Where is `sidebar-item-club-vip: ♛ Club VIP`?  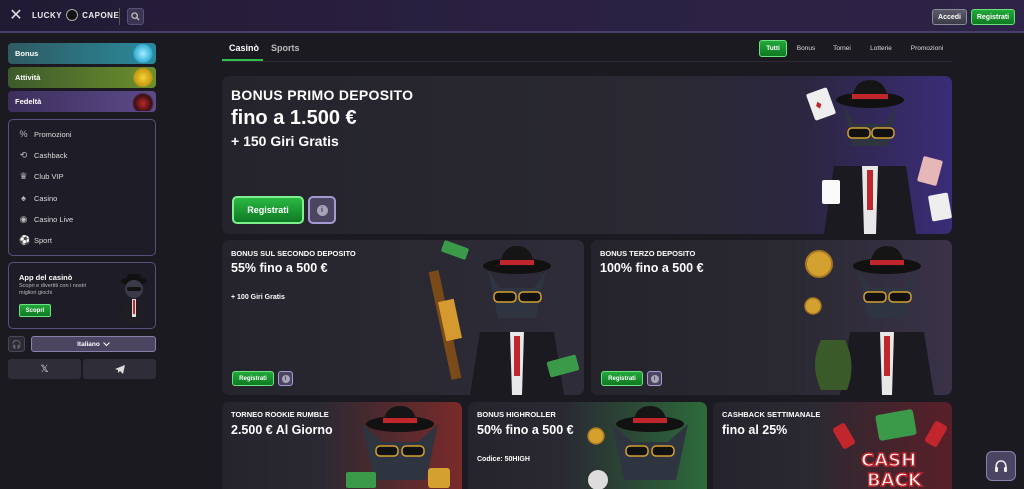 sidebar-item-club-vip: ♛ Club VIP is located at coordinates (41, 176).